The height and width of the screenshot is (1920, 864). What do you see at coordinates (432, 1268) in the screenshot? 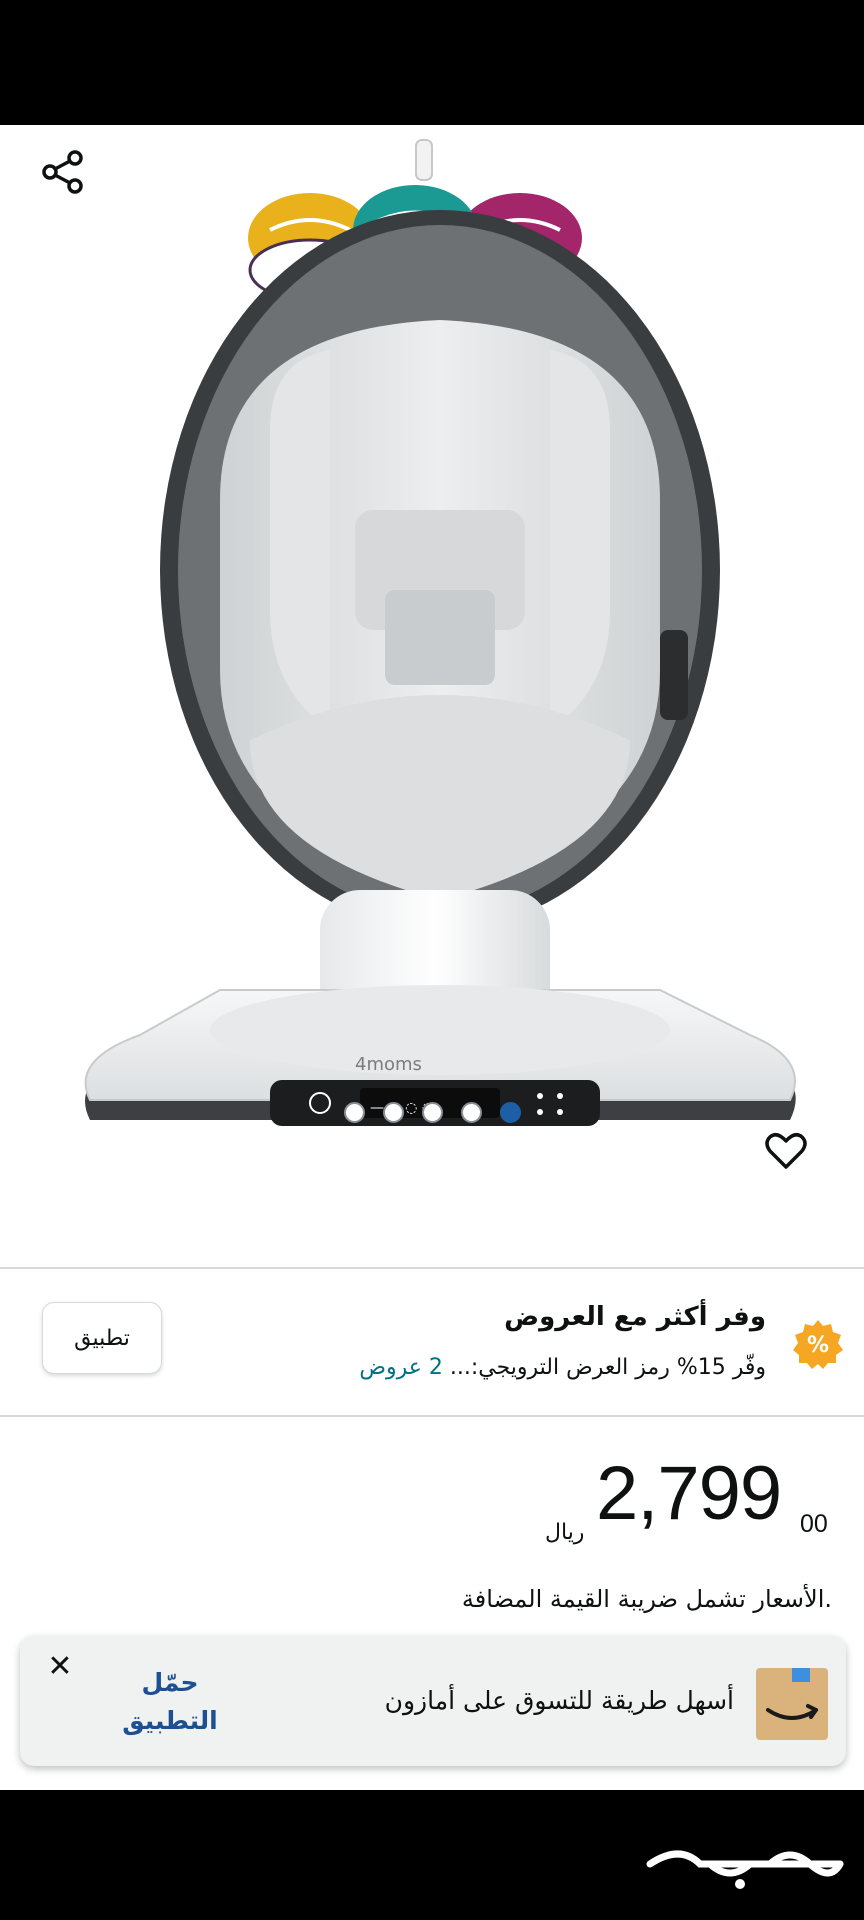
I see `divider-offers-top` at bounding box center [432, 1268].